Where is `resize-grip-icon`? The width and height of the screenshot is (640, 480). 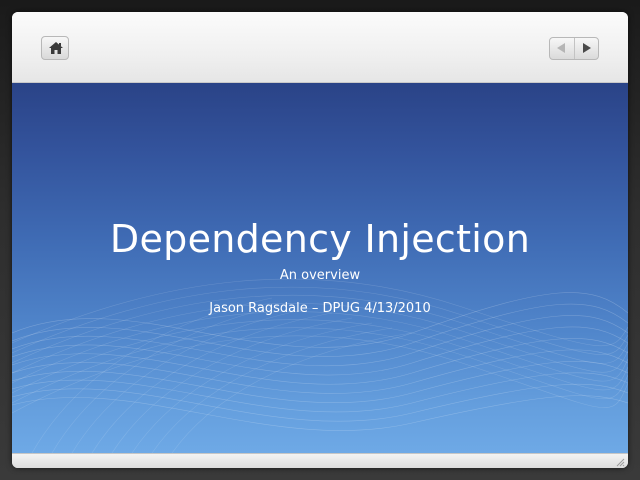 resize-grip-icon is located at coordinates (620, 462).